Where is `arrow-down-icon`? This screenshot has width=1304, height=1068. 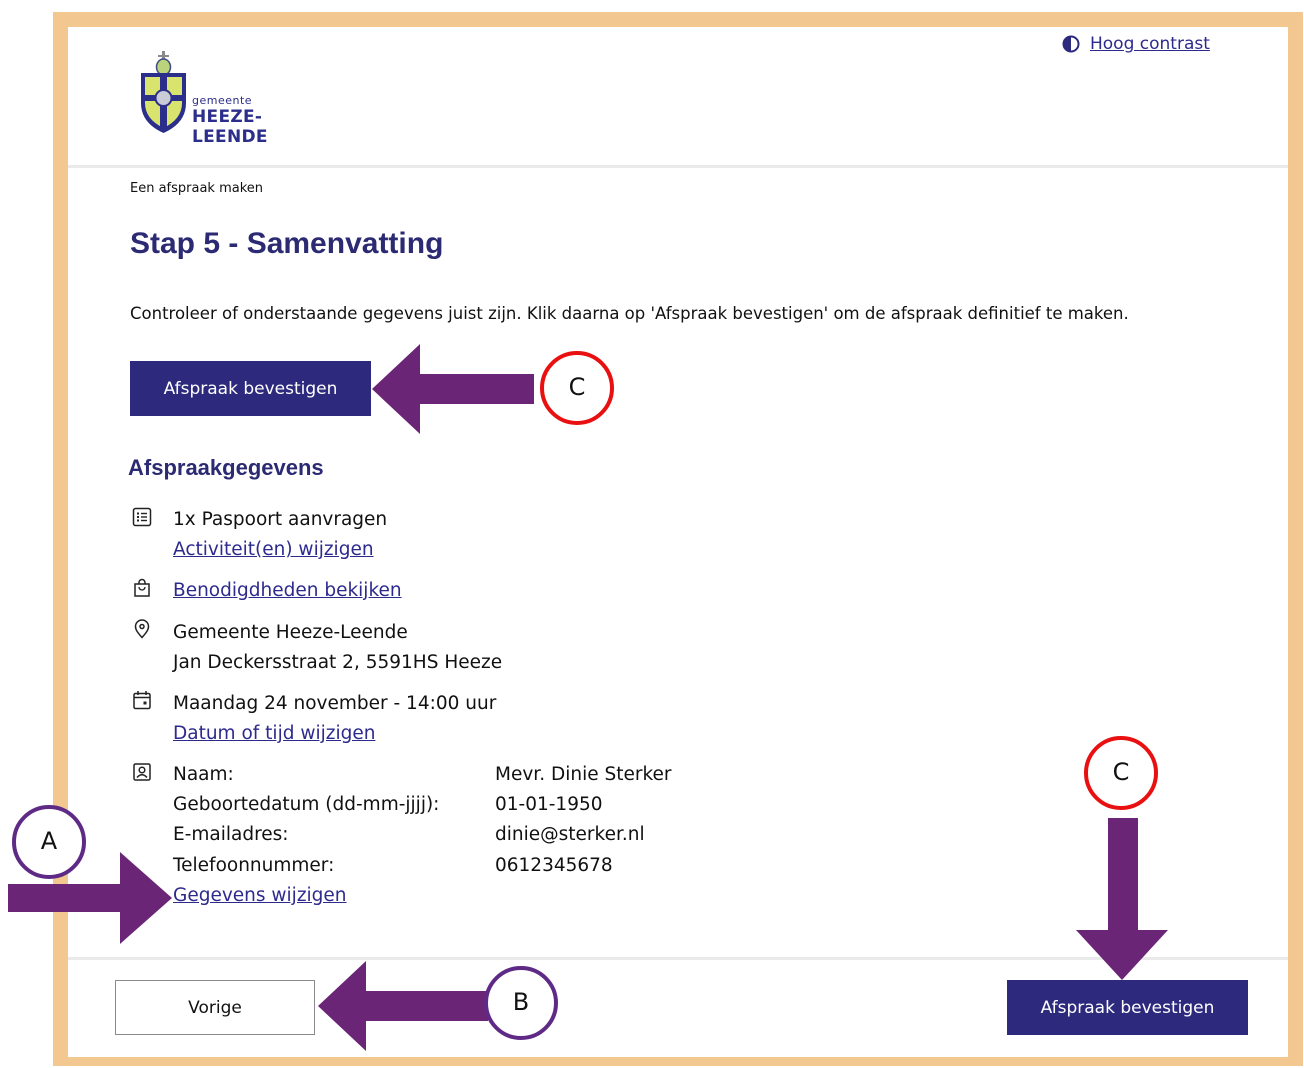
arrow-down-icon is located at coordinates (1122, 899).